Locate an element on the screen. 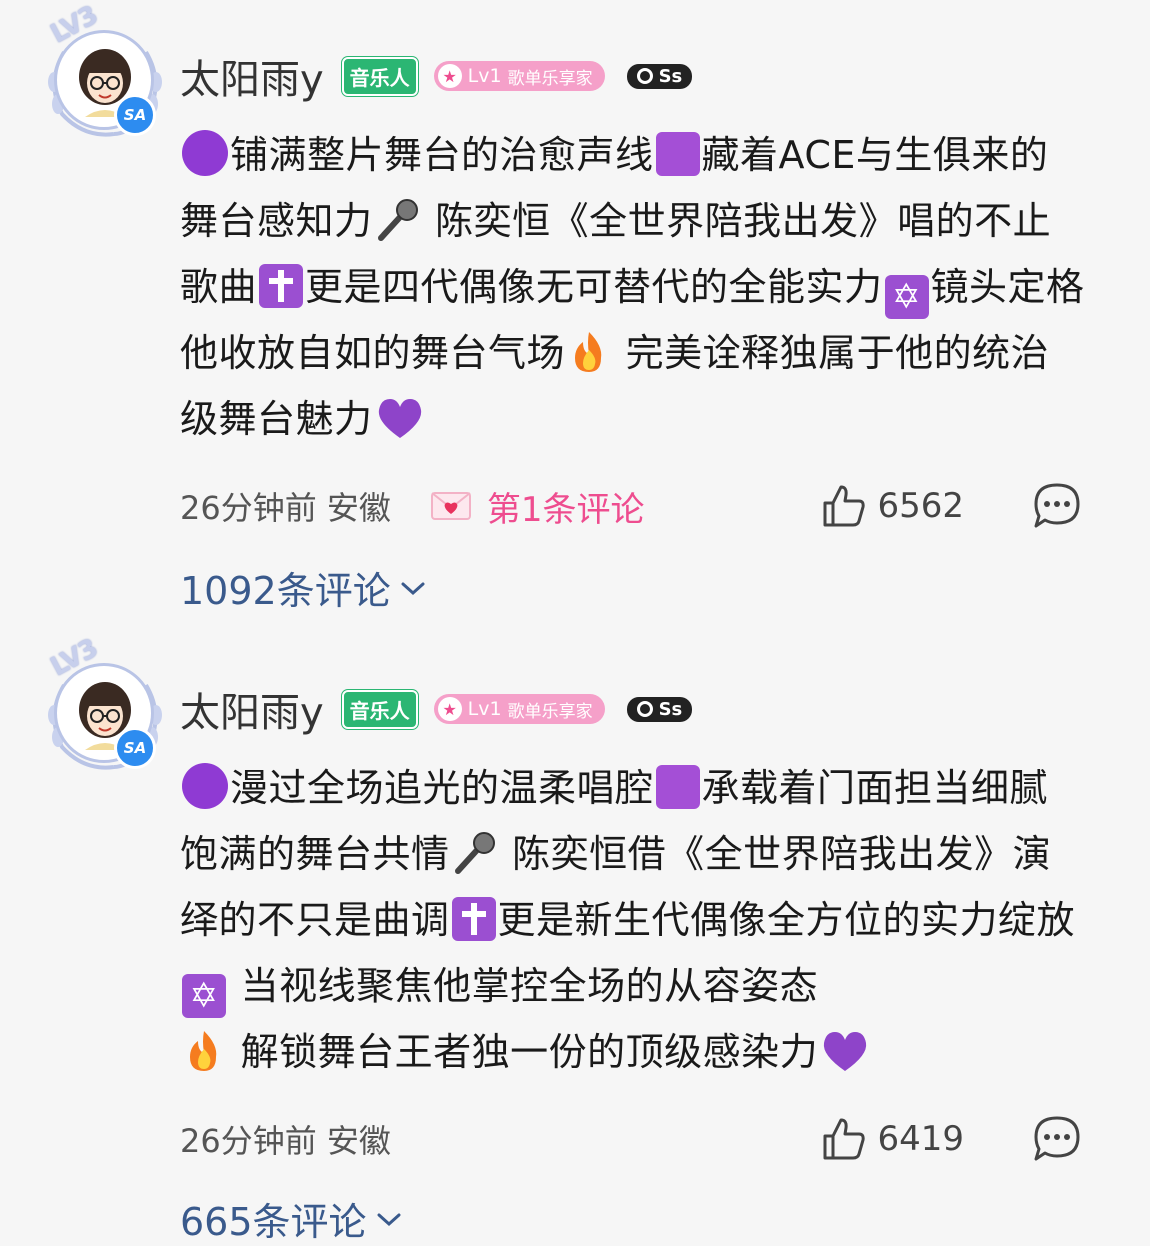 This screenshot has height=1246, width=1150. replies-count: 1092条评论 is located at coordinates (285, 591).